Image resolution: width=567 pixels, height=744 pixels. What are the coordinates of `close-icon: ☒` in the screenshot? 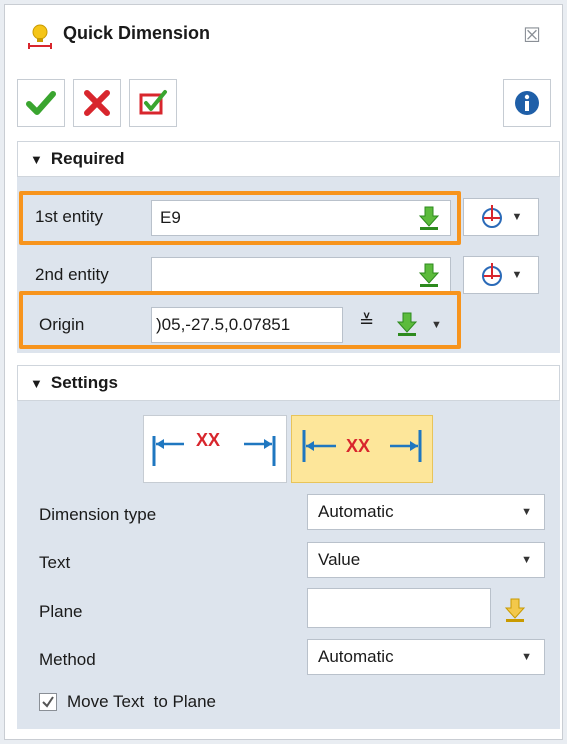 It's located at (532, 35).